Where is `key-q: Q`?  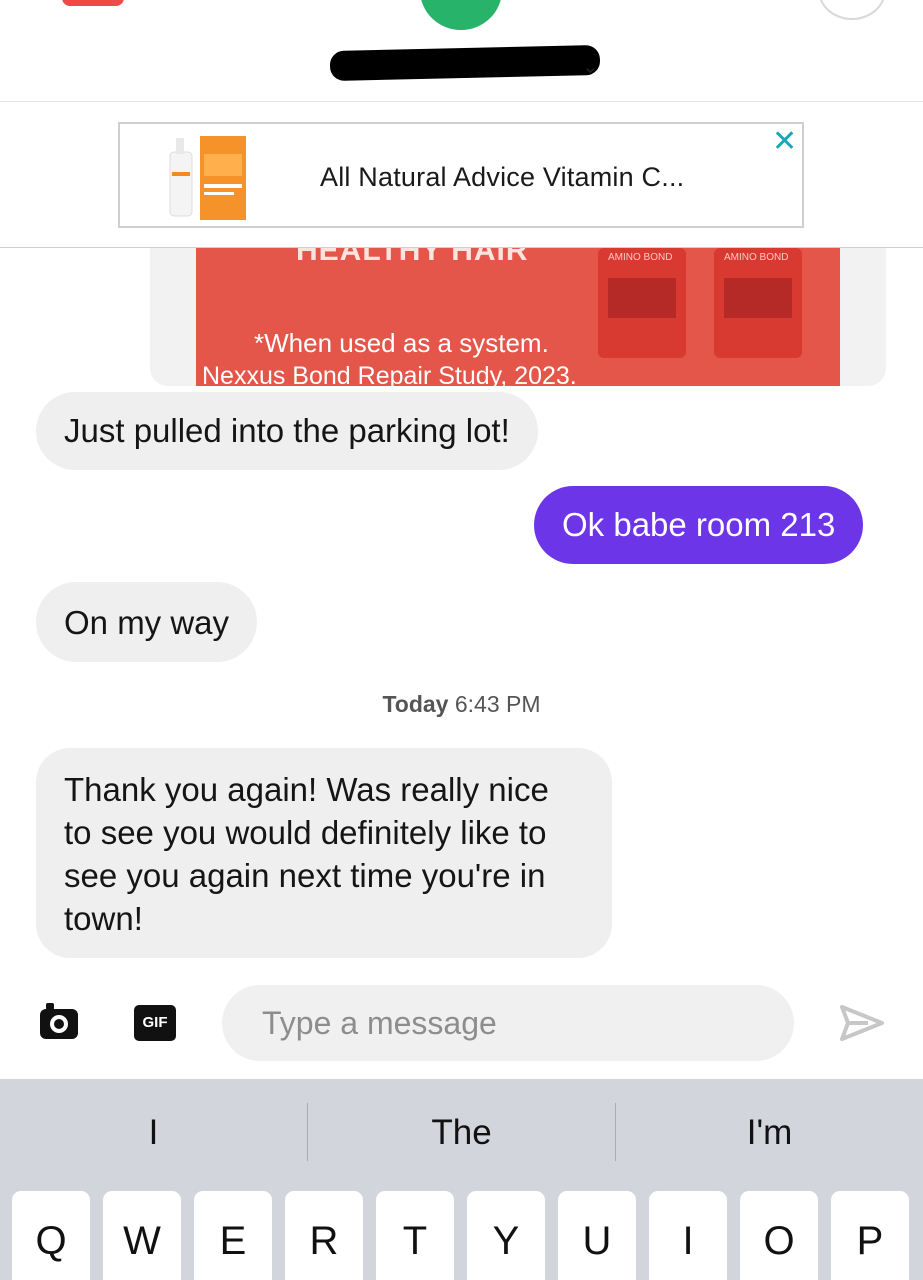 key-q: Q is located at coordinates (51, 1235).